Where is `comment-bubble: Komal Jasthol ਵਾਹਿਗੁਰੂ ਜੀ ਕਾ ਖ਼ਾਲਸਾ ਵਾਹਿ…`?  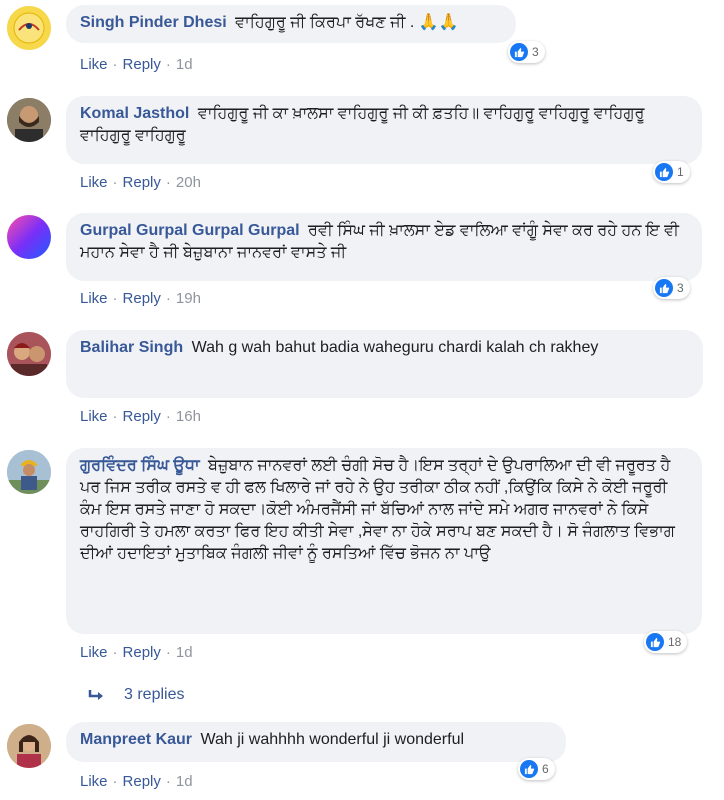
comment-bubble: Komal Jasthol ਵਾਹਿਗੁਰੂ ਜੀ ਕਾ ਖ਼ਾਲਸਾ ਵਾਹਿ… is located at coordinates (384, 130).